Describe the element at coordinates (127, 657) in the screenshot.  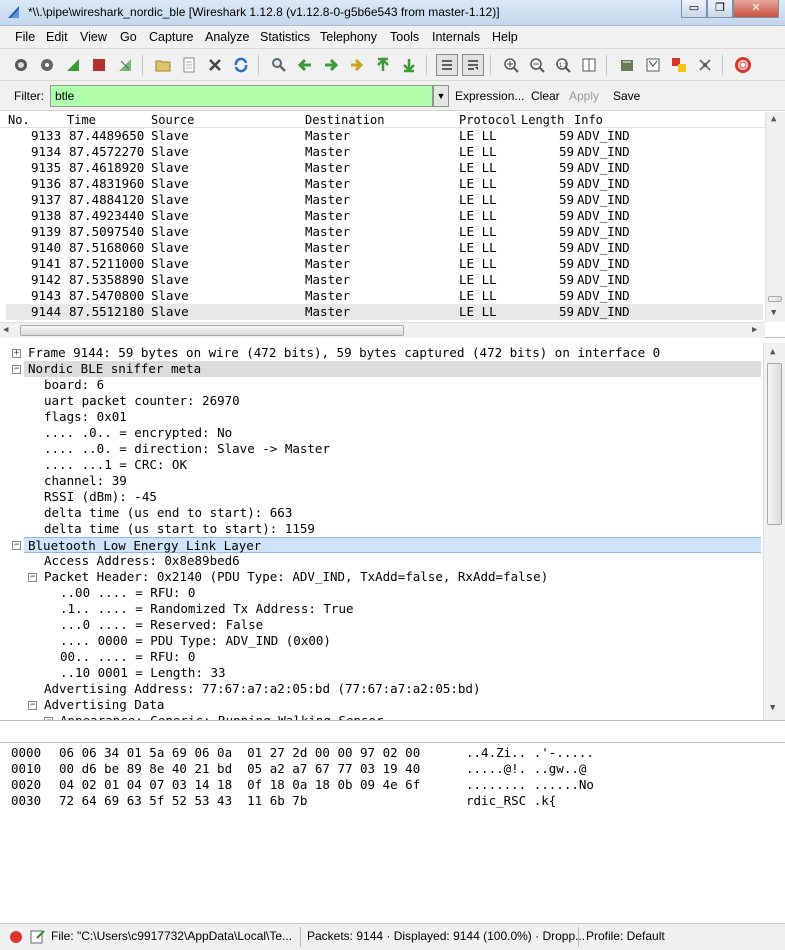
I see `detail-row: 00.. .... = RFU: 0` at that location.